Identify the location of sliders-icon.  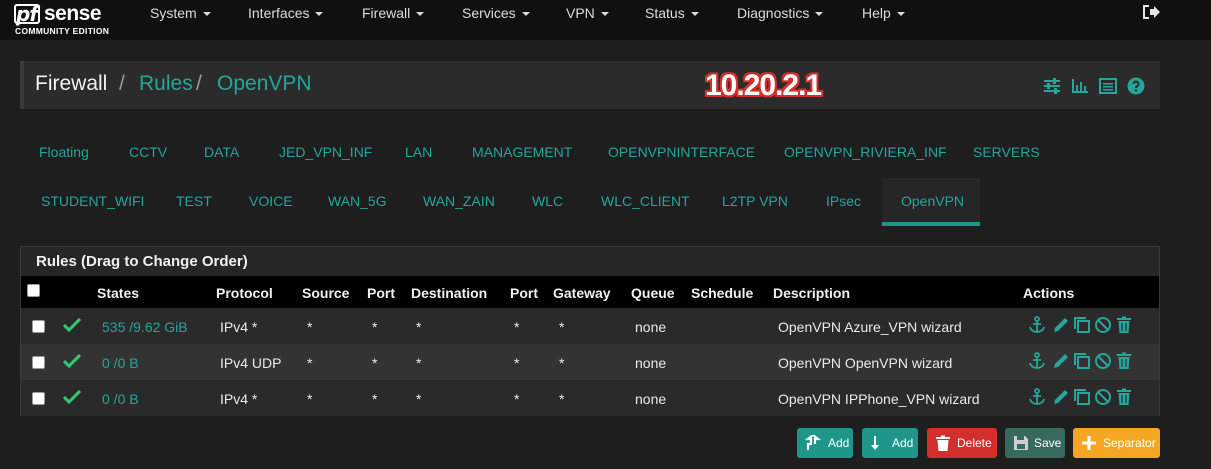
(1052, 86).